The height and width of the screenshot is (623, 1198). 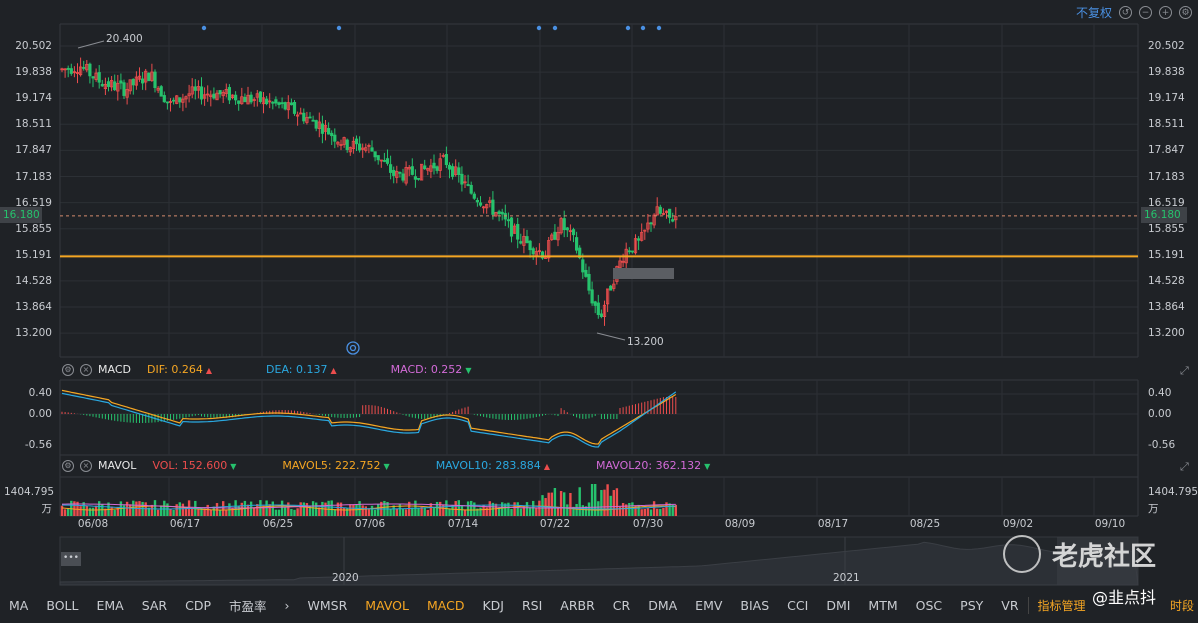 What do you see at coordinates (577, 605) in the screenshot?
I see `indicator-tab: ARBR` at bounding box center [577, 605].